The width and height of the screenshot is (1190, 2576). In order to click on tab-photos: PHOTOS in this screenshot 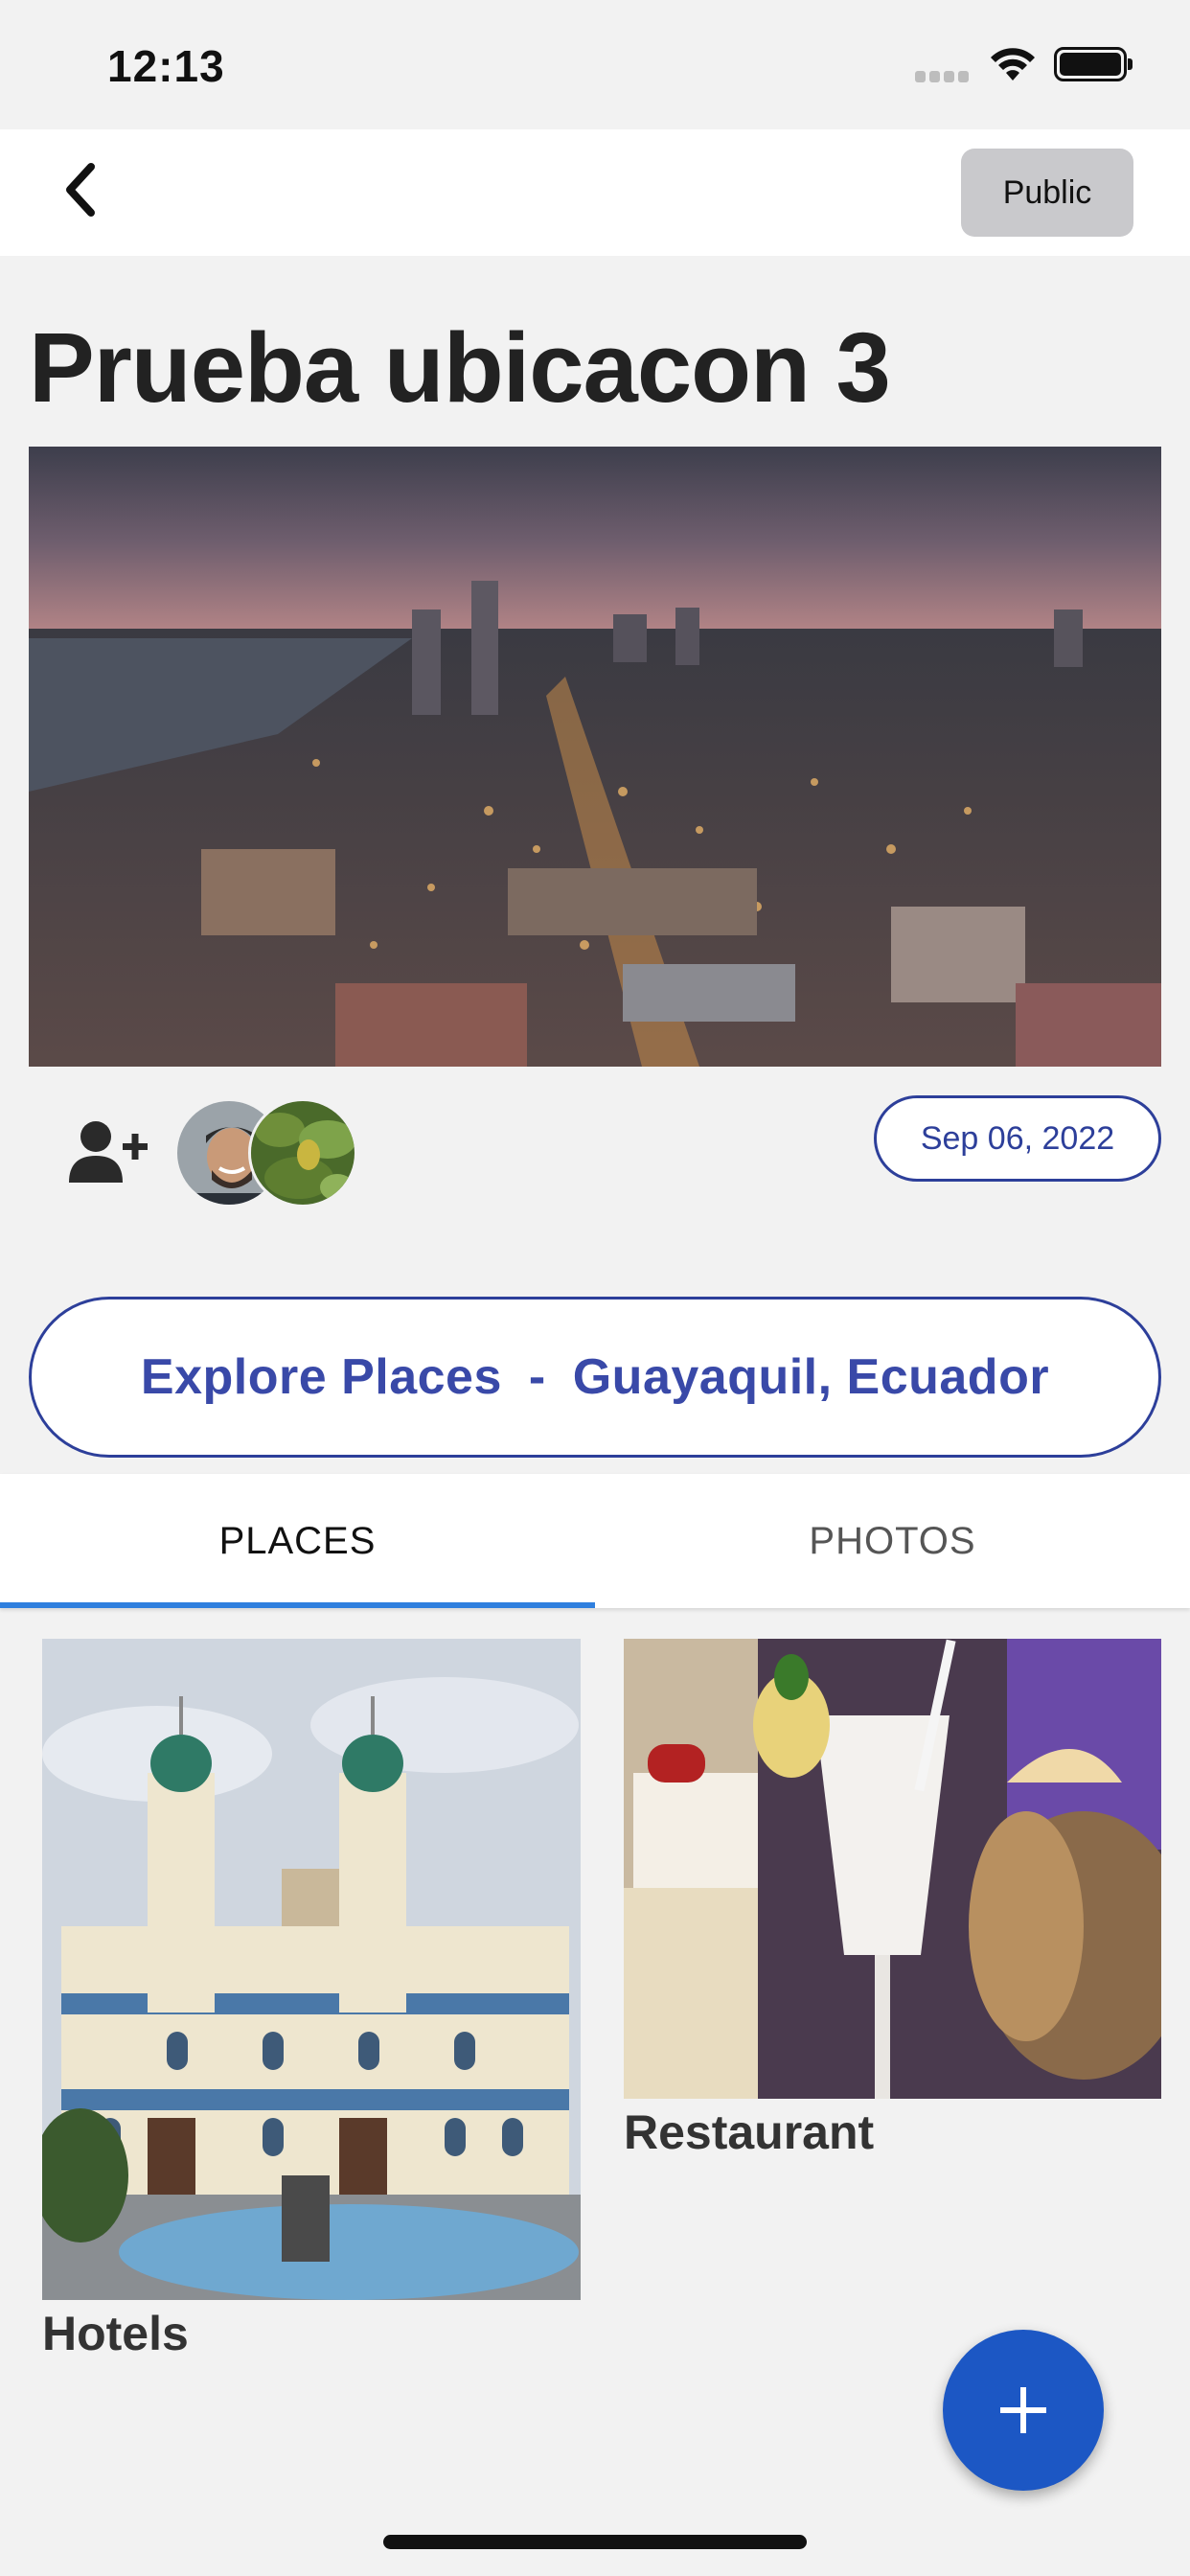, I will do `click(893, 1541)`.